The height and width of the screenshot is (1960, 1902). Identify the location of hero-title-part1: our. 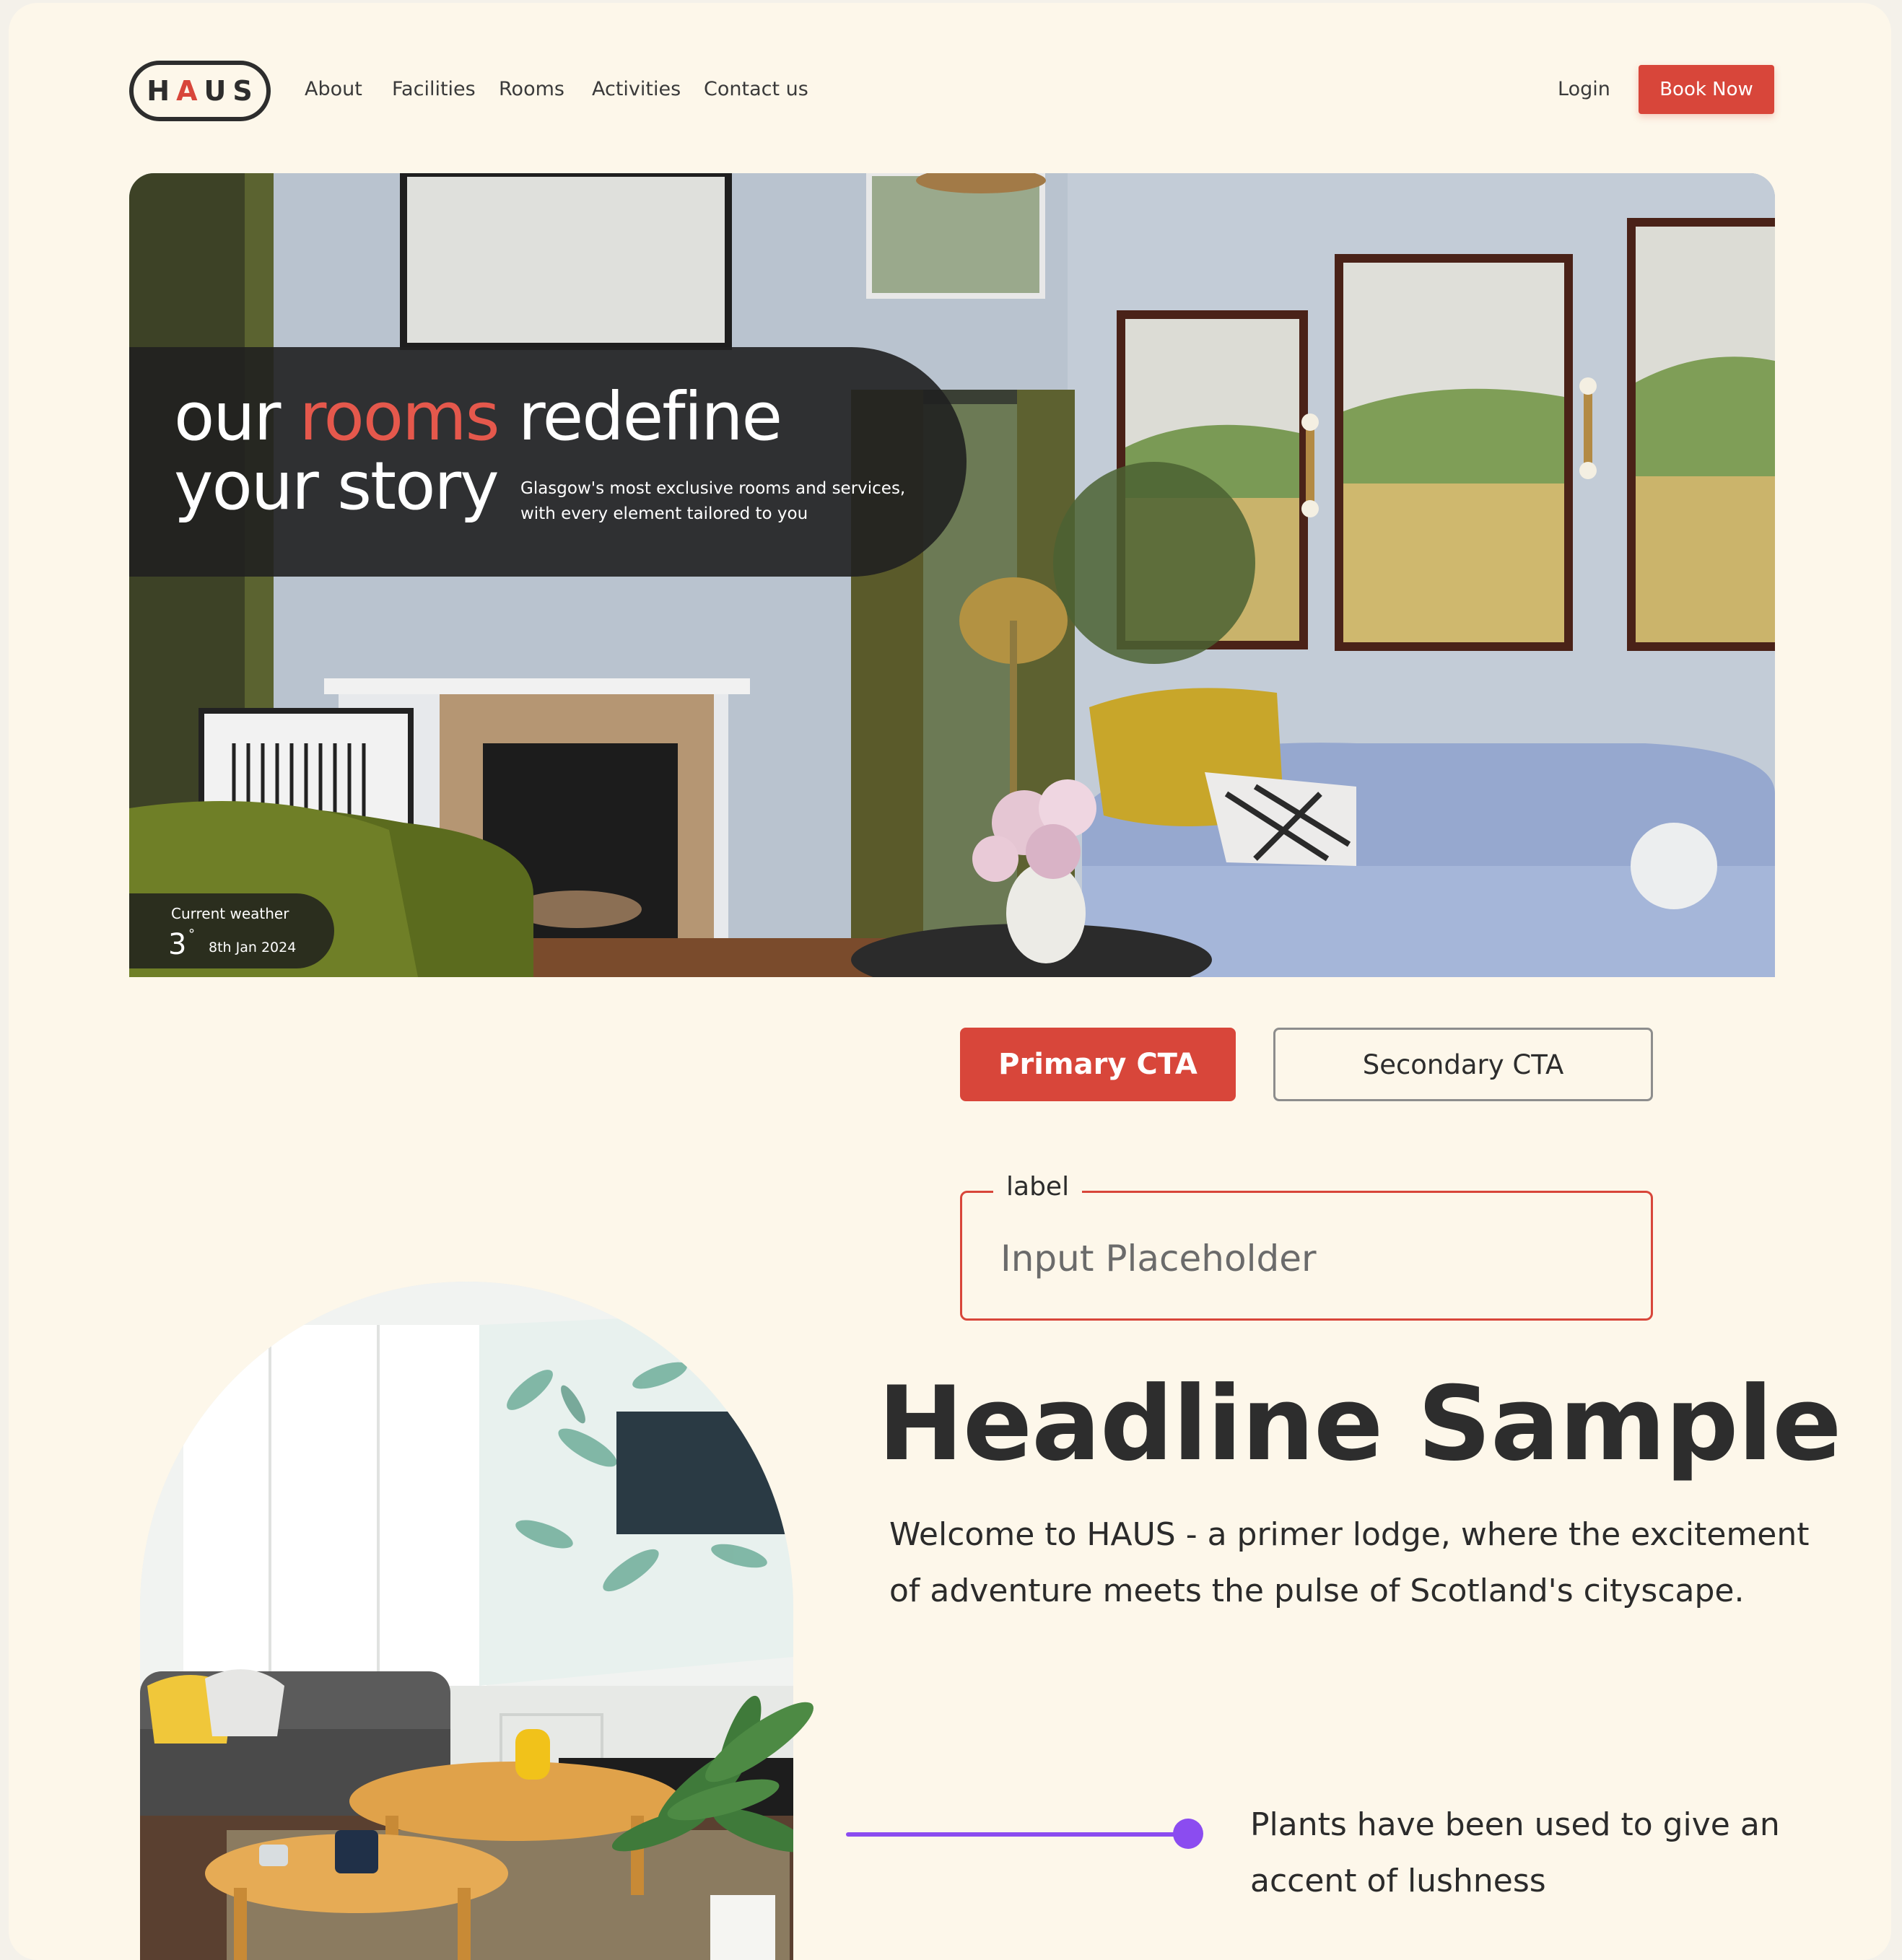
(237, 416).